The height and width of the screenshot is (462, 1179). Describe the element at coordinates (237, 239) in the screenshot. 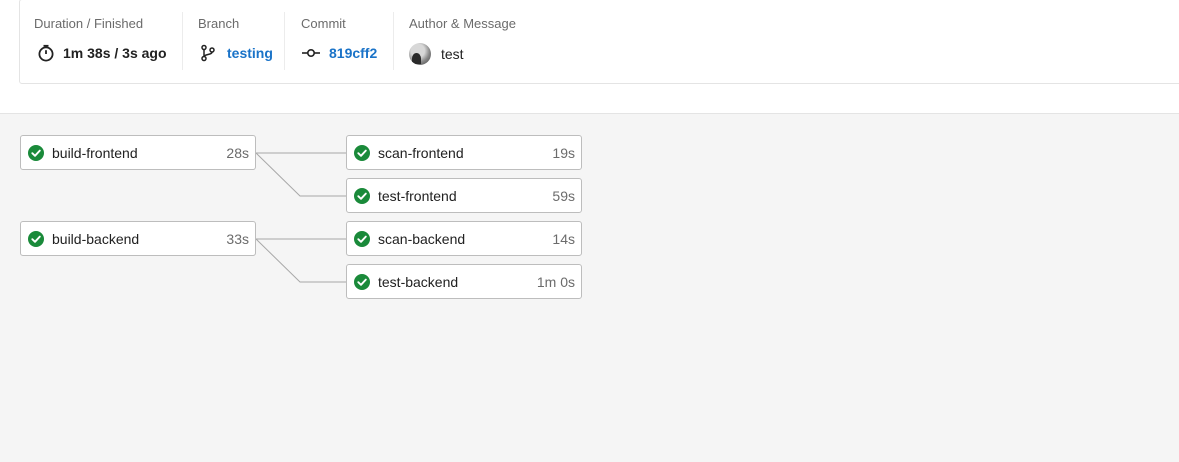

I see `job-duration: 33s` at that location.